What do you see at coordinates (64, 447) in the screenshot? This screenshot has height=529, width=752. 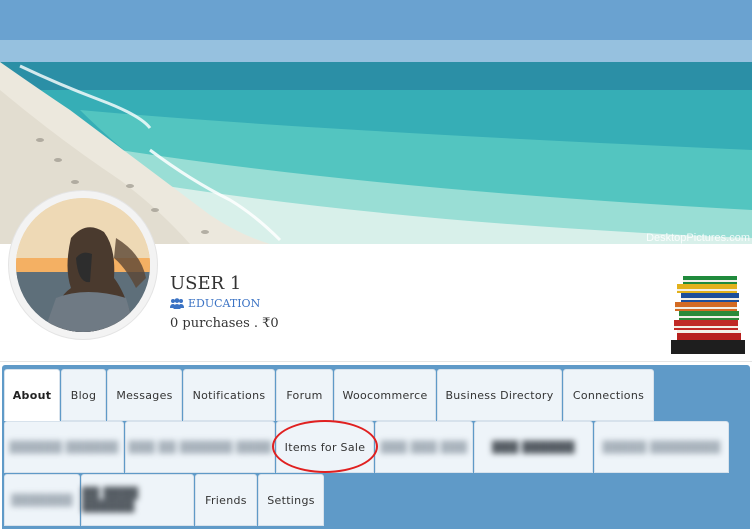 I see `tab-redacted-1: ██████ ██████` at bounding box center [64, 447].